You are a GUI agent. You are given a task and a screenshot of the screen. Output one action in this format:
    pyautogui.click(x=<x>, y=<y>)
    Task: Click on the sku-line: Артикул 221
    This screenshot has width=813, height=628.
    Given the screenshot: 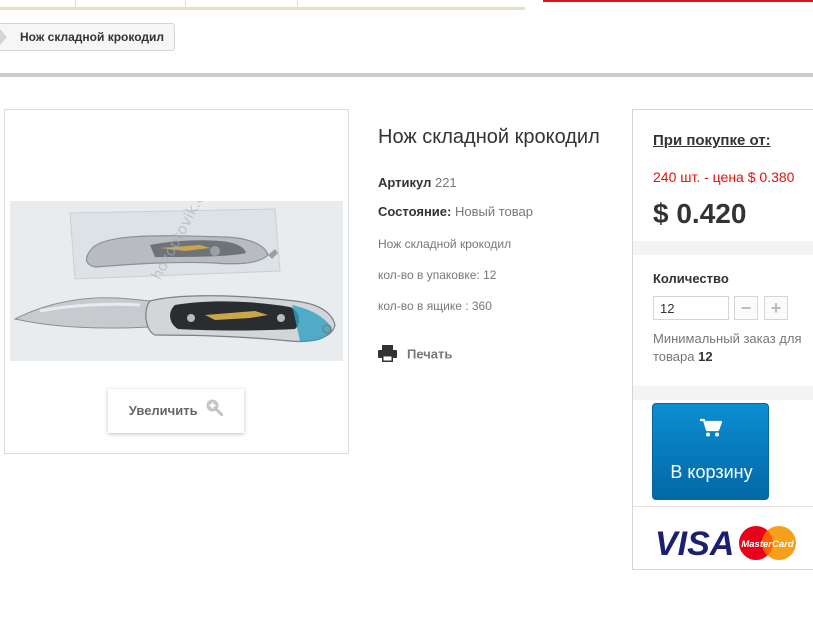 What is the action you would take?
    pyautogui.click(x=417, y=182)
    